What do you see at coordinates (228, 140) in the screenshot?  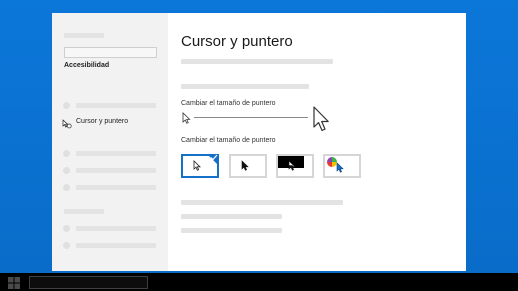 I see `pointer-style-label: Cambiar el tamaño de puntero` at bounding box center [228, 140].